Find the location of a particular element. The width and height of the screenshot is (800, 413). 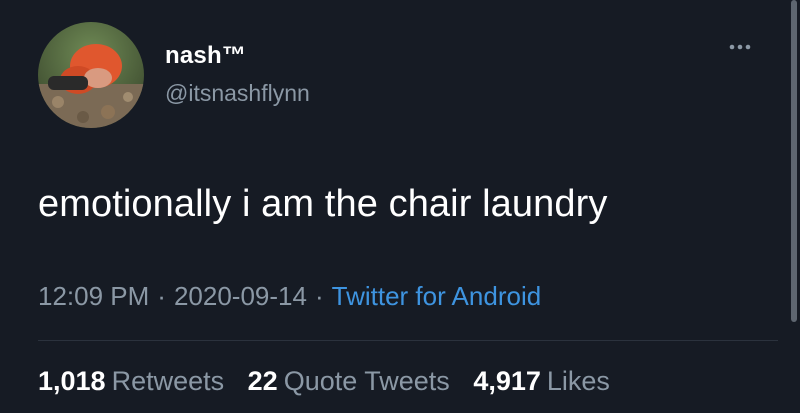

quote-tweets-count: 22 is located at coordinates (262, 381).